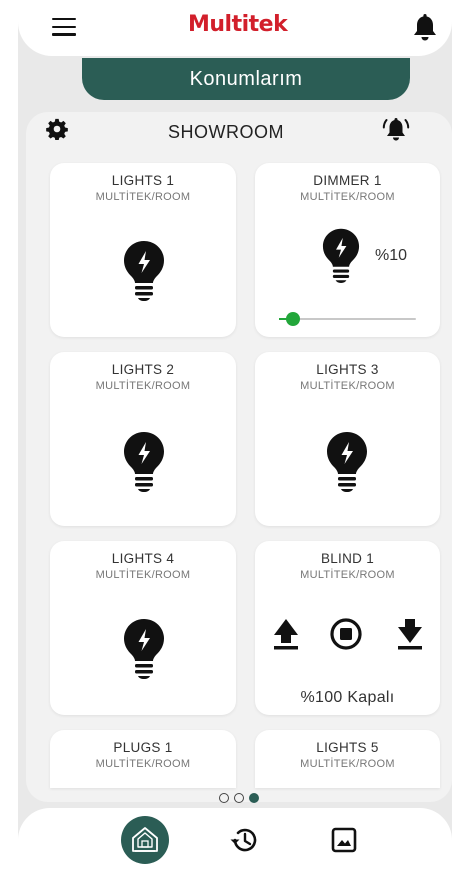 Image resolution: width=452 pixels, height=869 pixels. What do you see at coordinates (143, 180) in the screenshot?
I see `device-title: LIGHTS 1` at bounding box center [143, 180].